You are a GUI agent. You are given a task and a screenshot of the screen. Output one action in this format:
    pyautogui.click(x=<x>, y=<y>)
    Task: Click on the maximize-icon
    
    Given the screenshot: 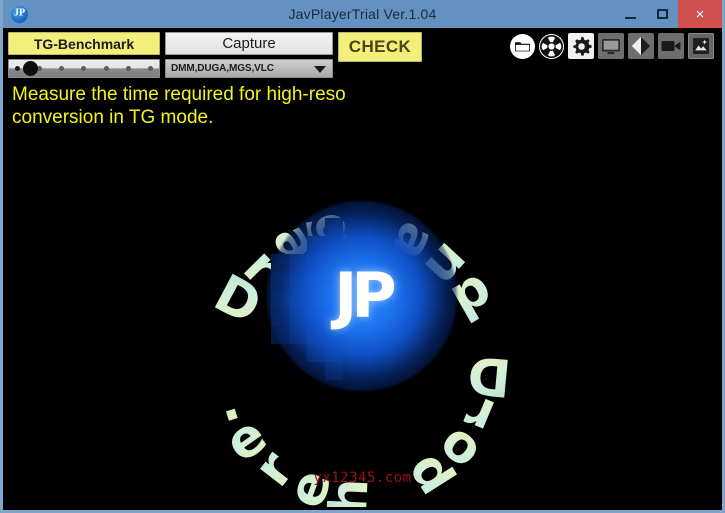 What is the action you would take?
    pyautogui.click(x=662, y=14)
    